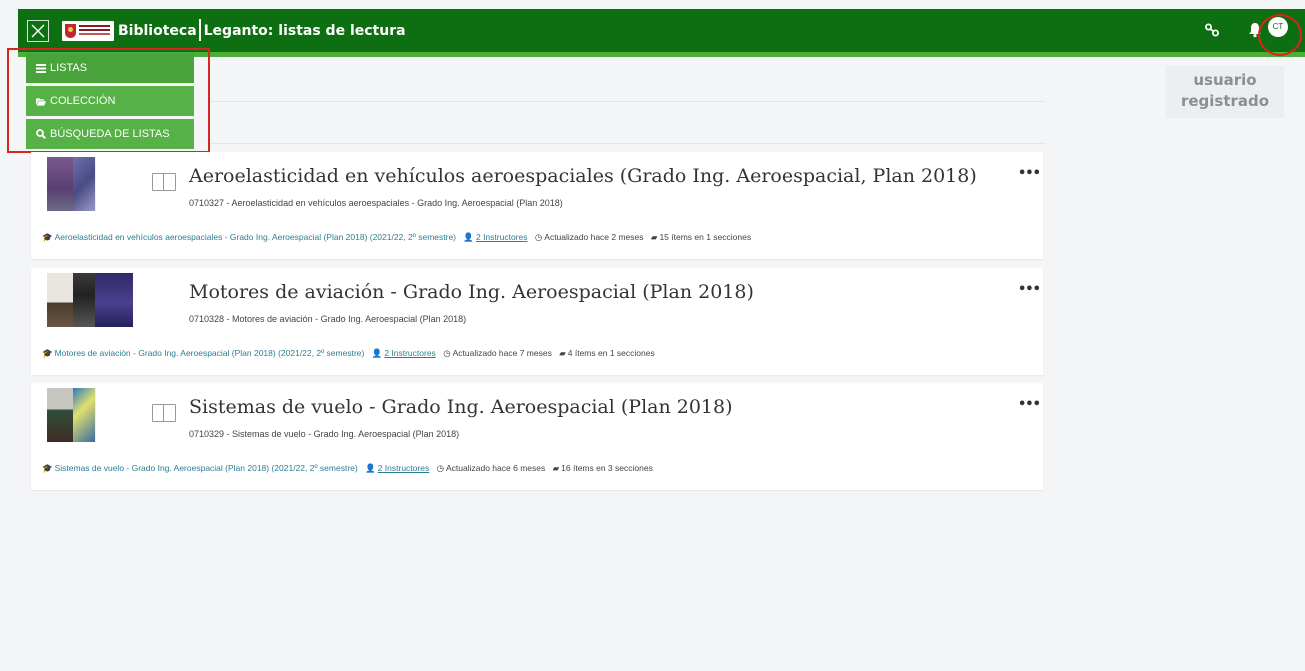 The image size is (1305, 671). What do you see at coordinates (199, 30) in the screenshot?
I see `brand-divider` at bounding box center [199, 30].